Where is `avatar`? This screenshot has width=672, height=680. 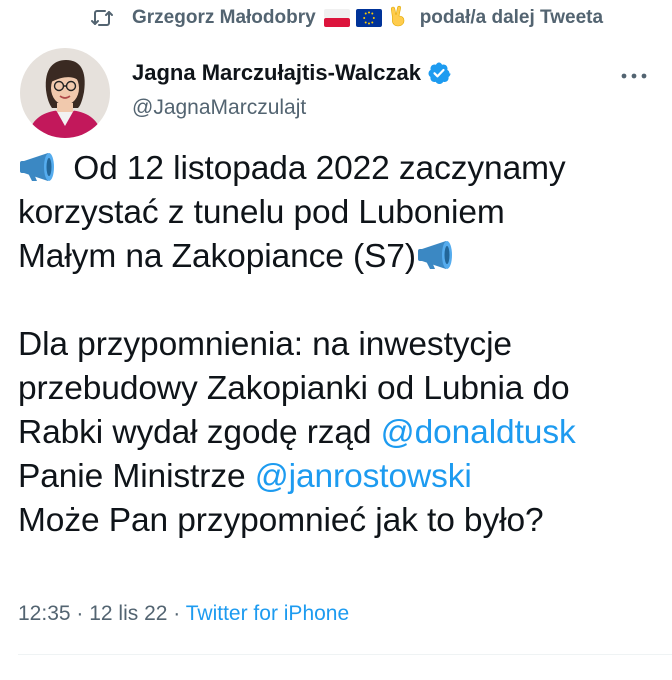
avatar is located at coordinates (65, 93).